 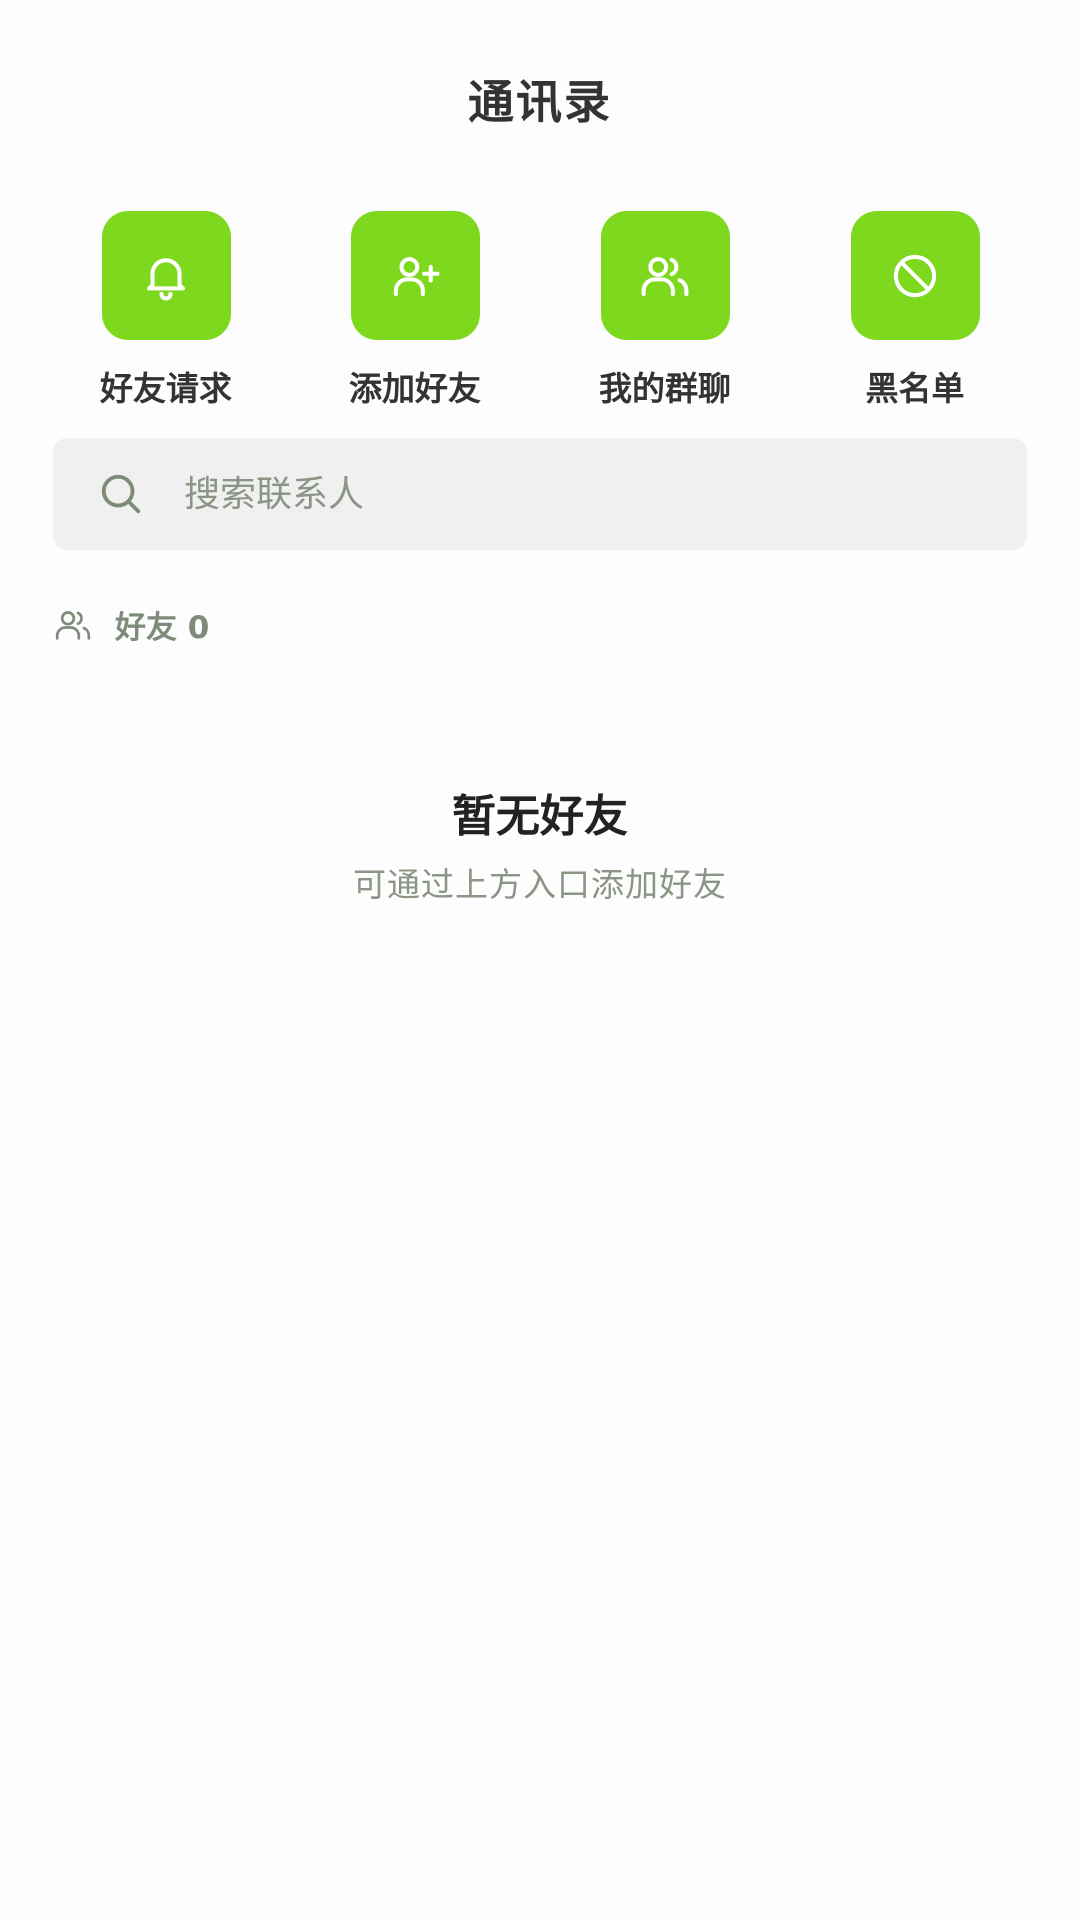 I want to click on my-groups-button: 我的群聊, so click(x=665, y=310).